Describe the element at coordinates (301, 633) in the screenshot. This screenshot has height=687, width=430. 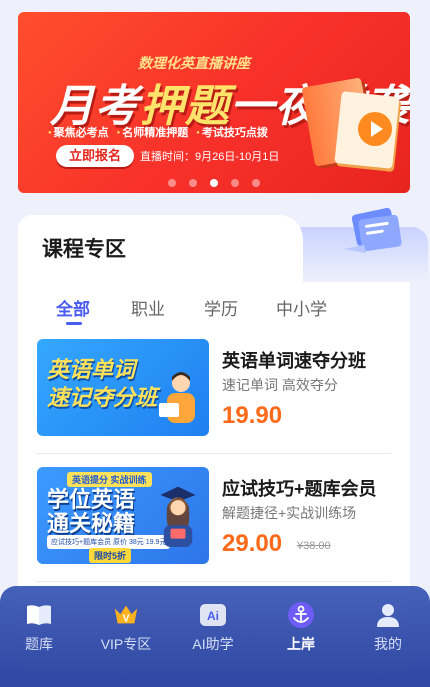
I see `nav-item-shore: 上岸` at that location.